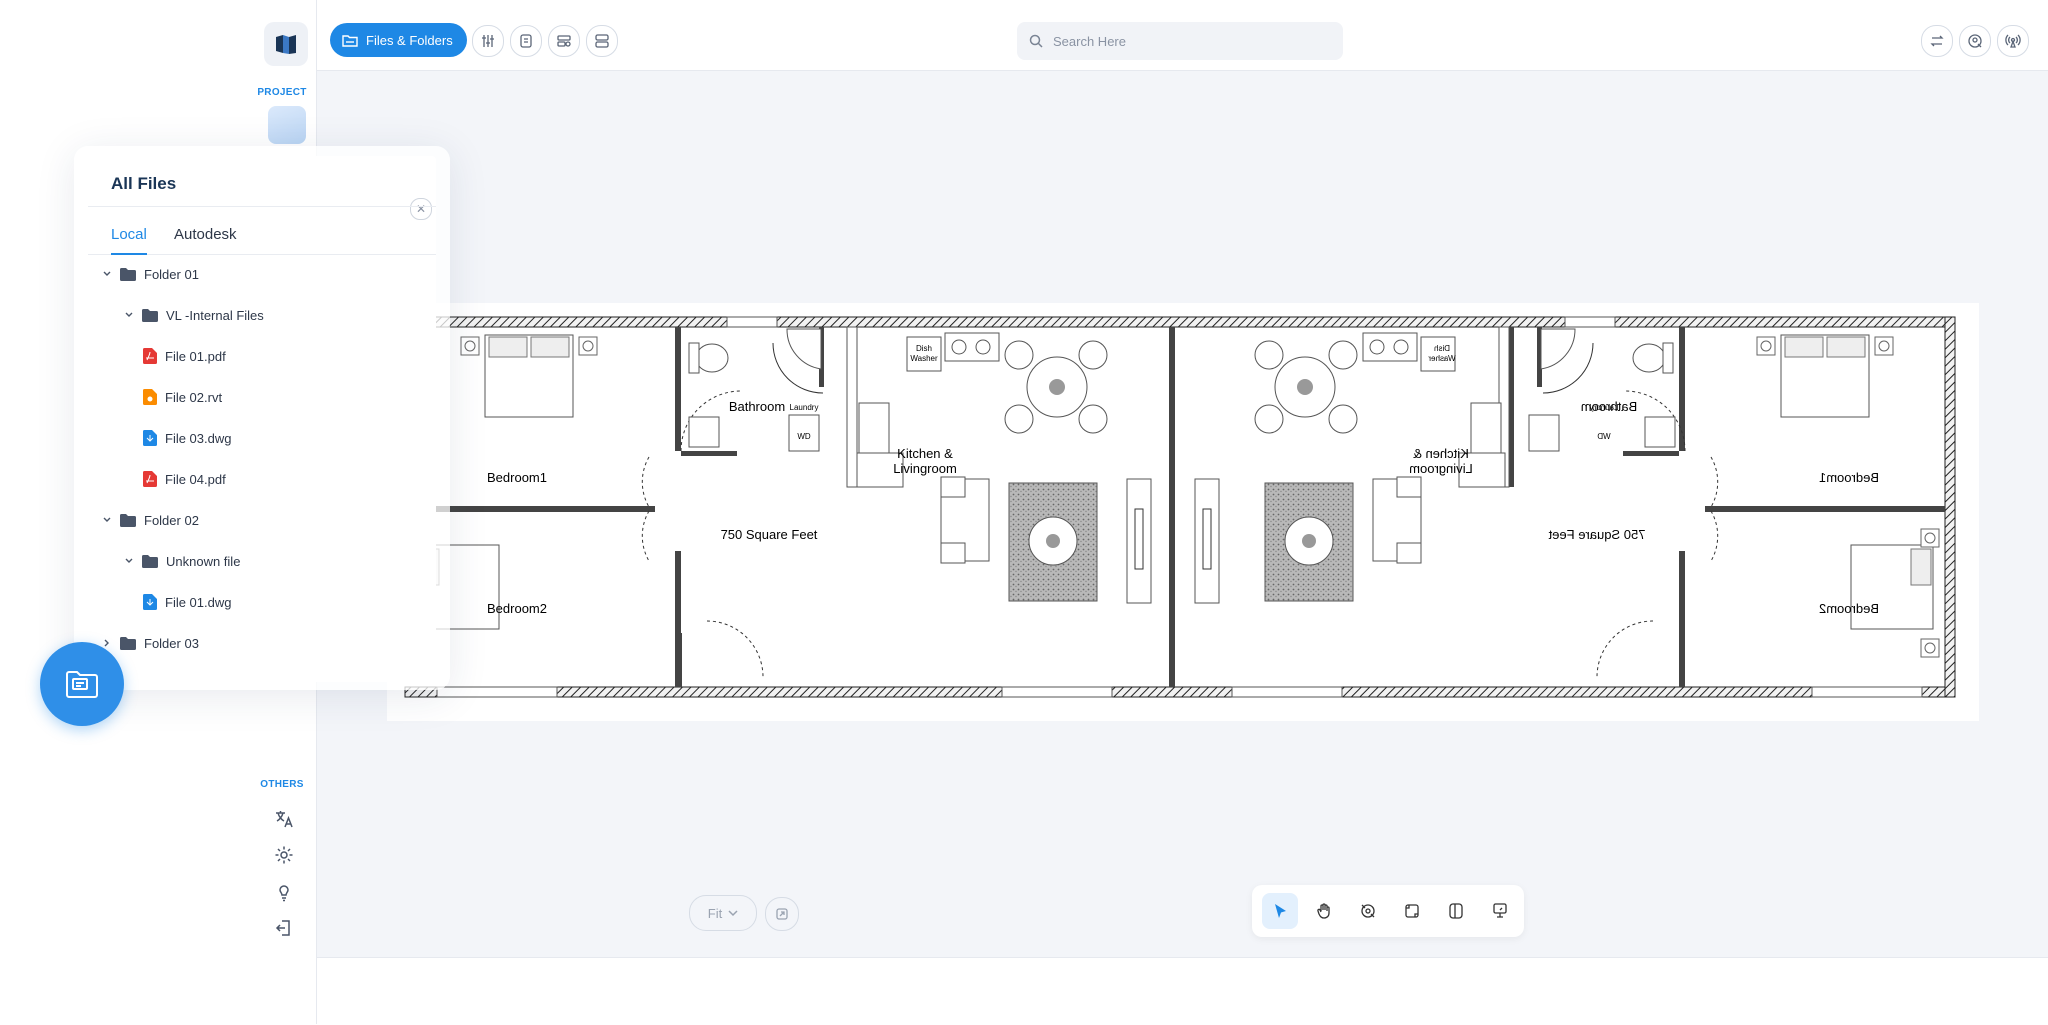  Describe the element at coordinates (198, 438) in the screenshot. I see `tree-item-label: File 03.dwg` at that location.